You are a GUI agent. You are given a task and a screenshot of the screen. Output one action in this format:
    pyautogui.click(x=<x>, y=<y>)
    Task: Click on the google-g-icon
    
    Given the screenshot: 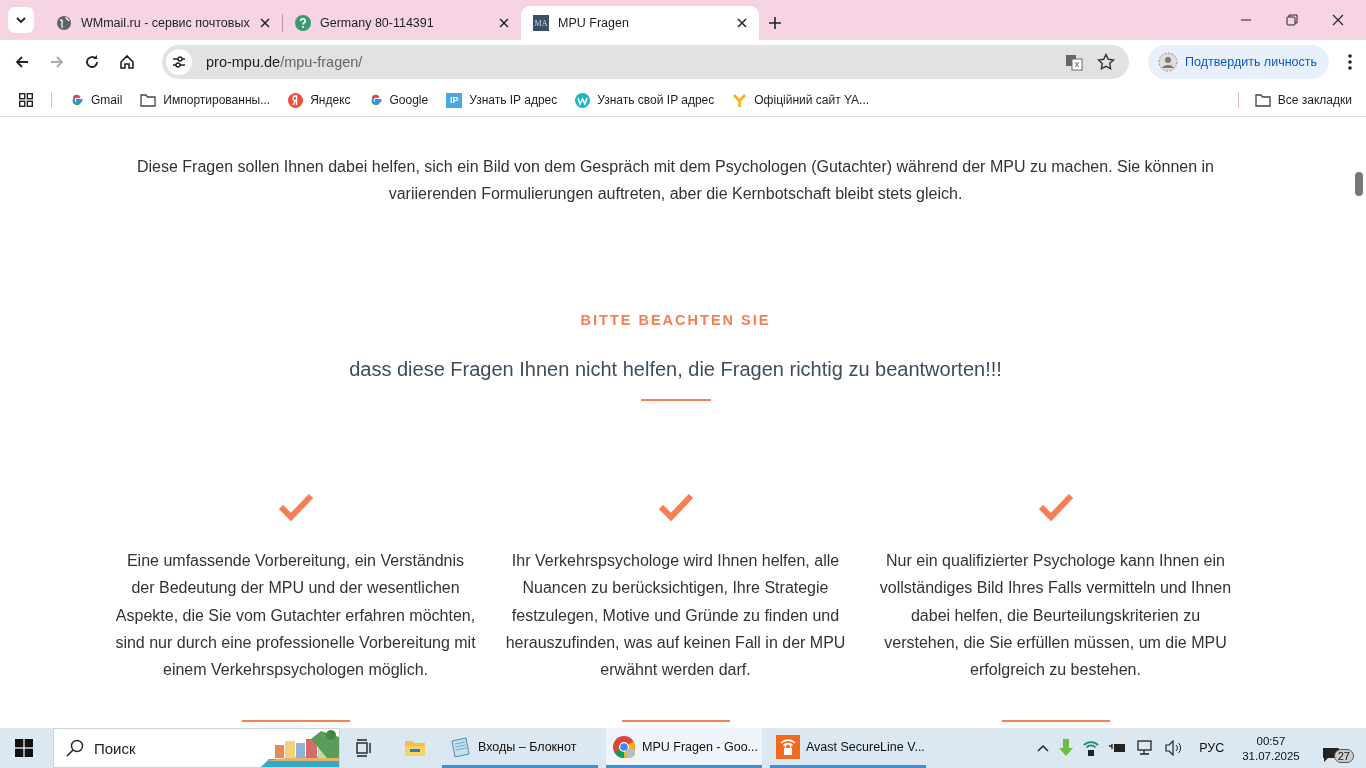 What is the action you would take?
    pyautogui.click(x=77, y=100)
    